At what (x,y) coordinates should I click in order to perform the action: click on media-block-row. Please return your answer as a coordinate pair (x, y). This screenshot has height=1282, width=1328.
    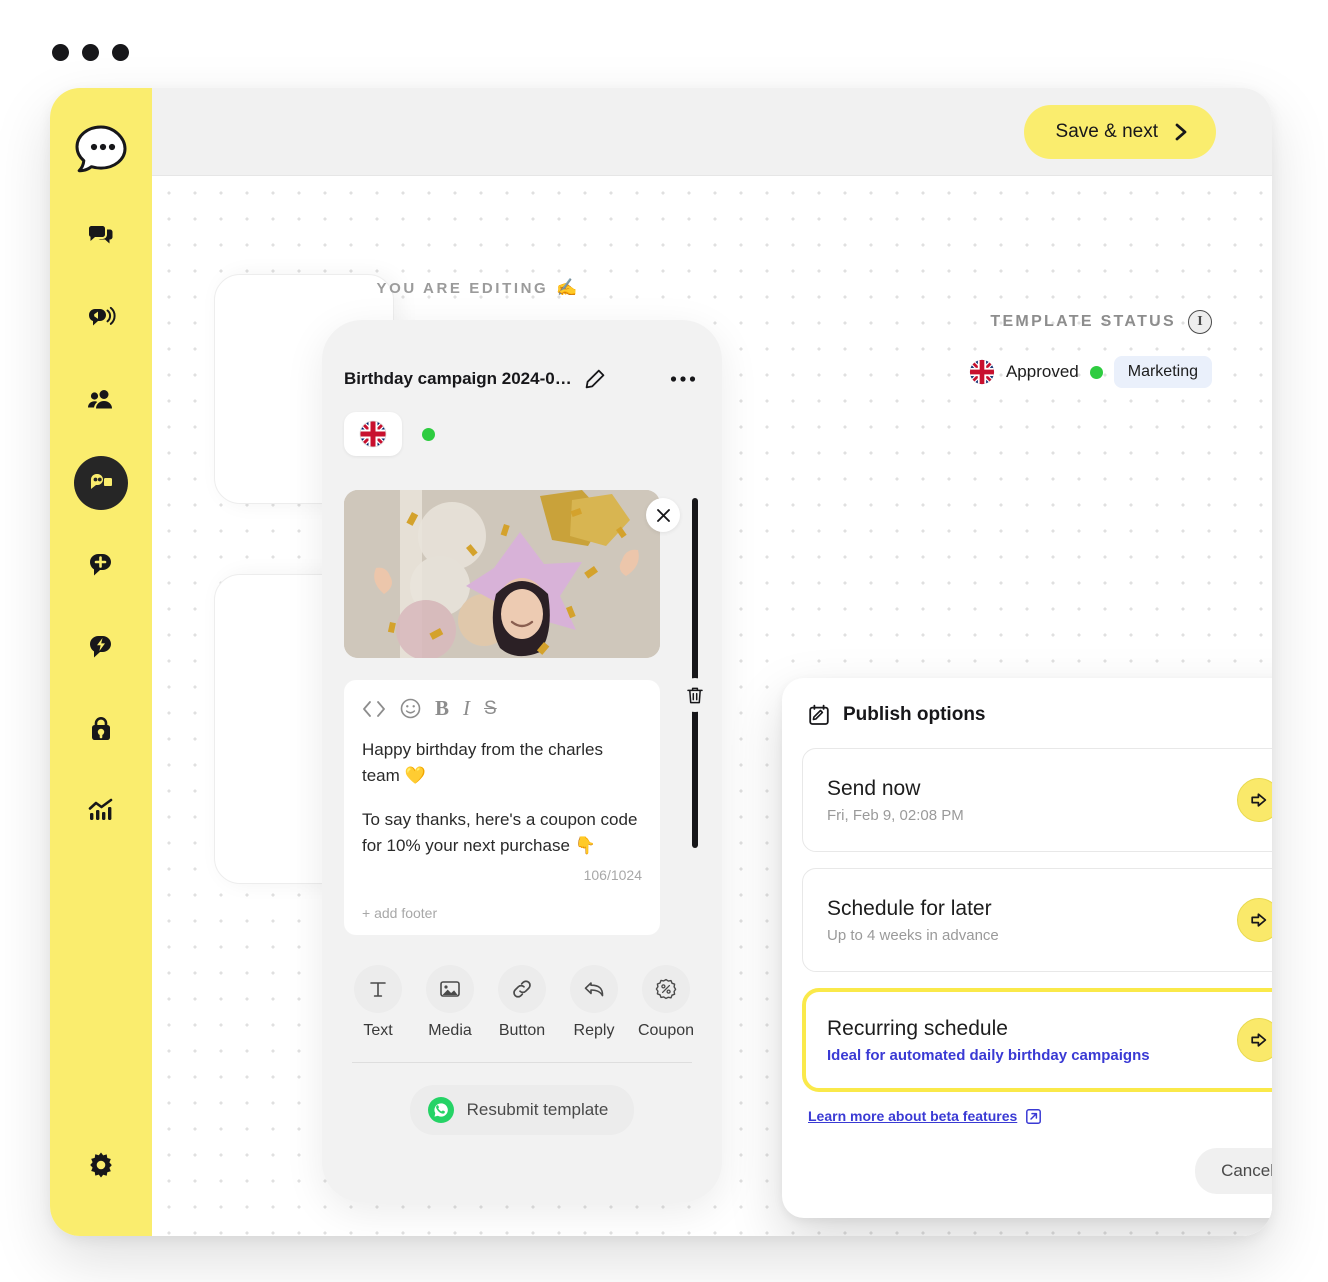
    Looking at the image, I should click on (522, 669).